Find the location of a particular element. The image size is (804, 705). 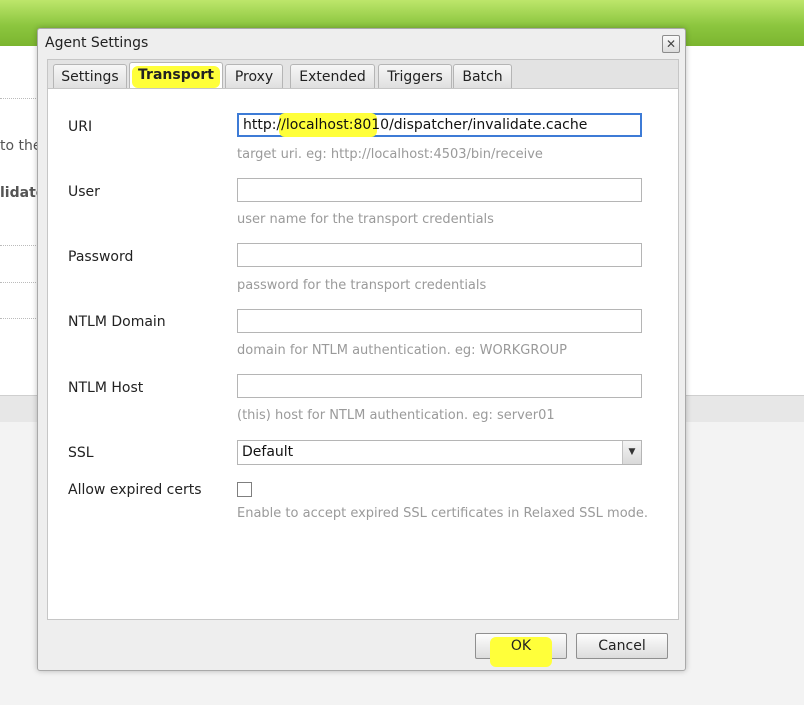

cancel-button-label: Cancel is located at coordinates (622, 646).